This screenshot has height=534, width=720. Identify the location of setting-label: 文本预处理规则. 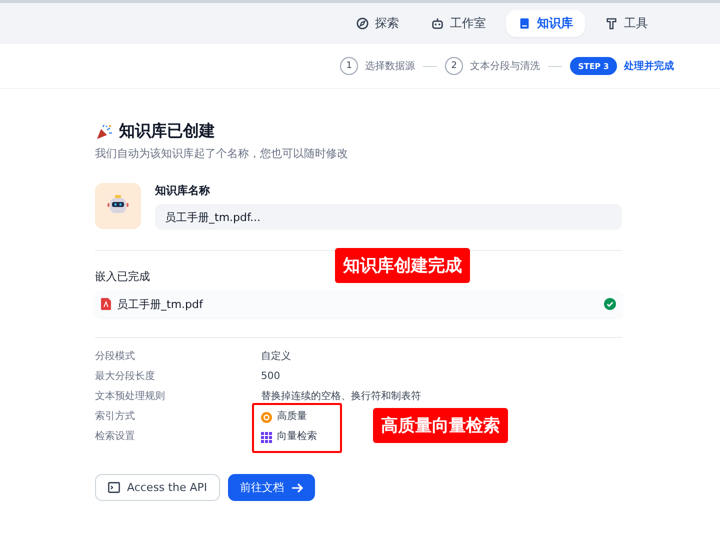
(130, 397).